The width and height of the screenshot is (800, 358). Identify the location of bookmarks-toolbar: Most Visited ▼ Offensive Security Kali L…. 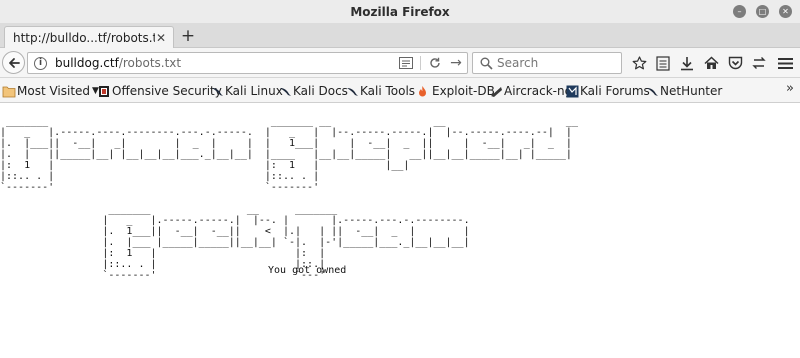
(400, 90).